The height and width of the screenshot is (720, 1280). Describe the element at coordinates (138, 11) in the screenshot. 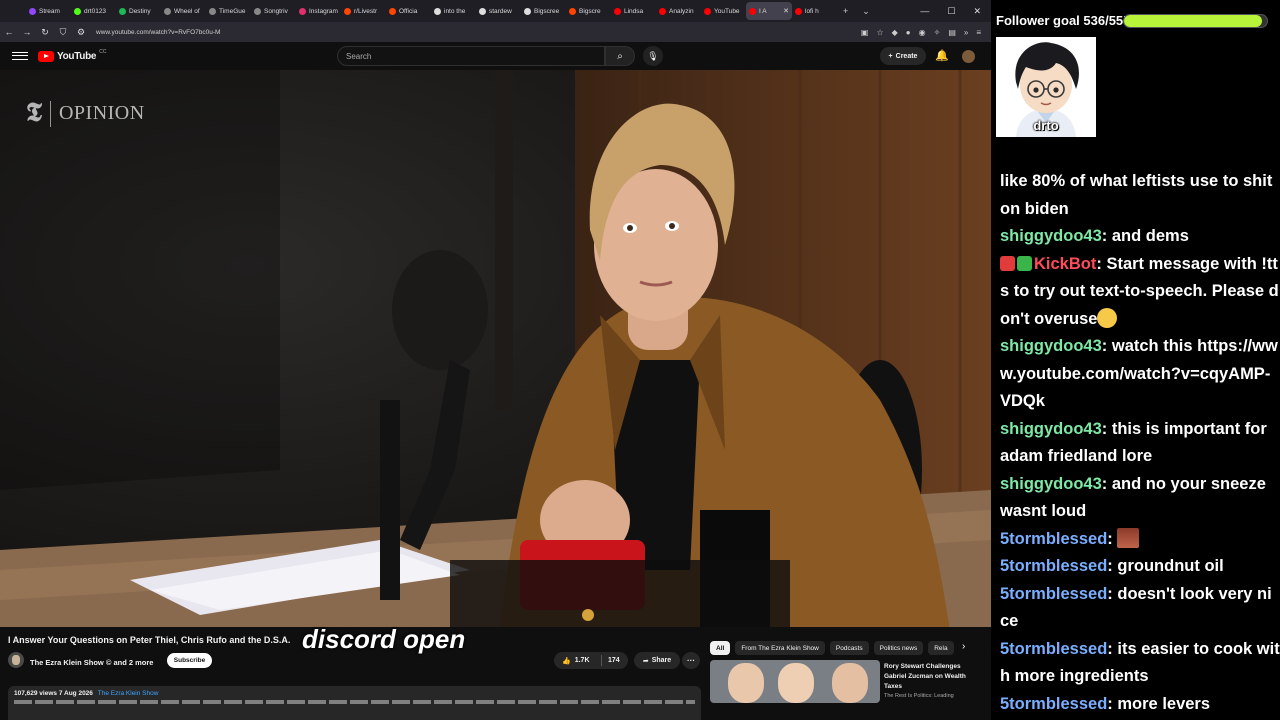

I see `browser-tab: Destiny` at that location.